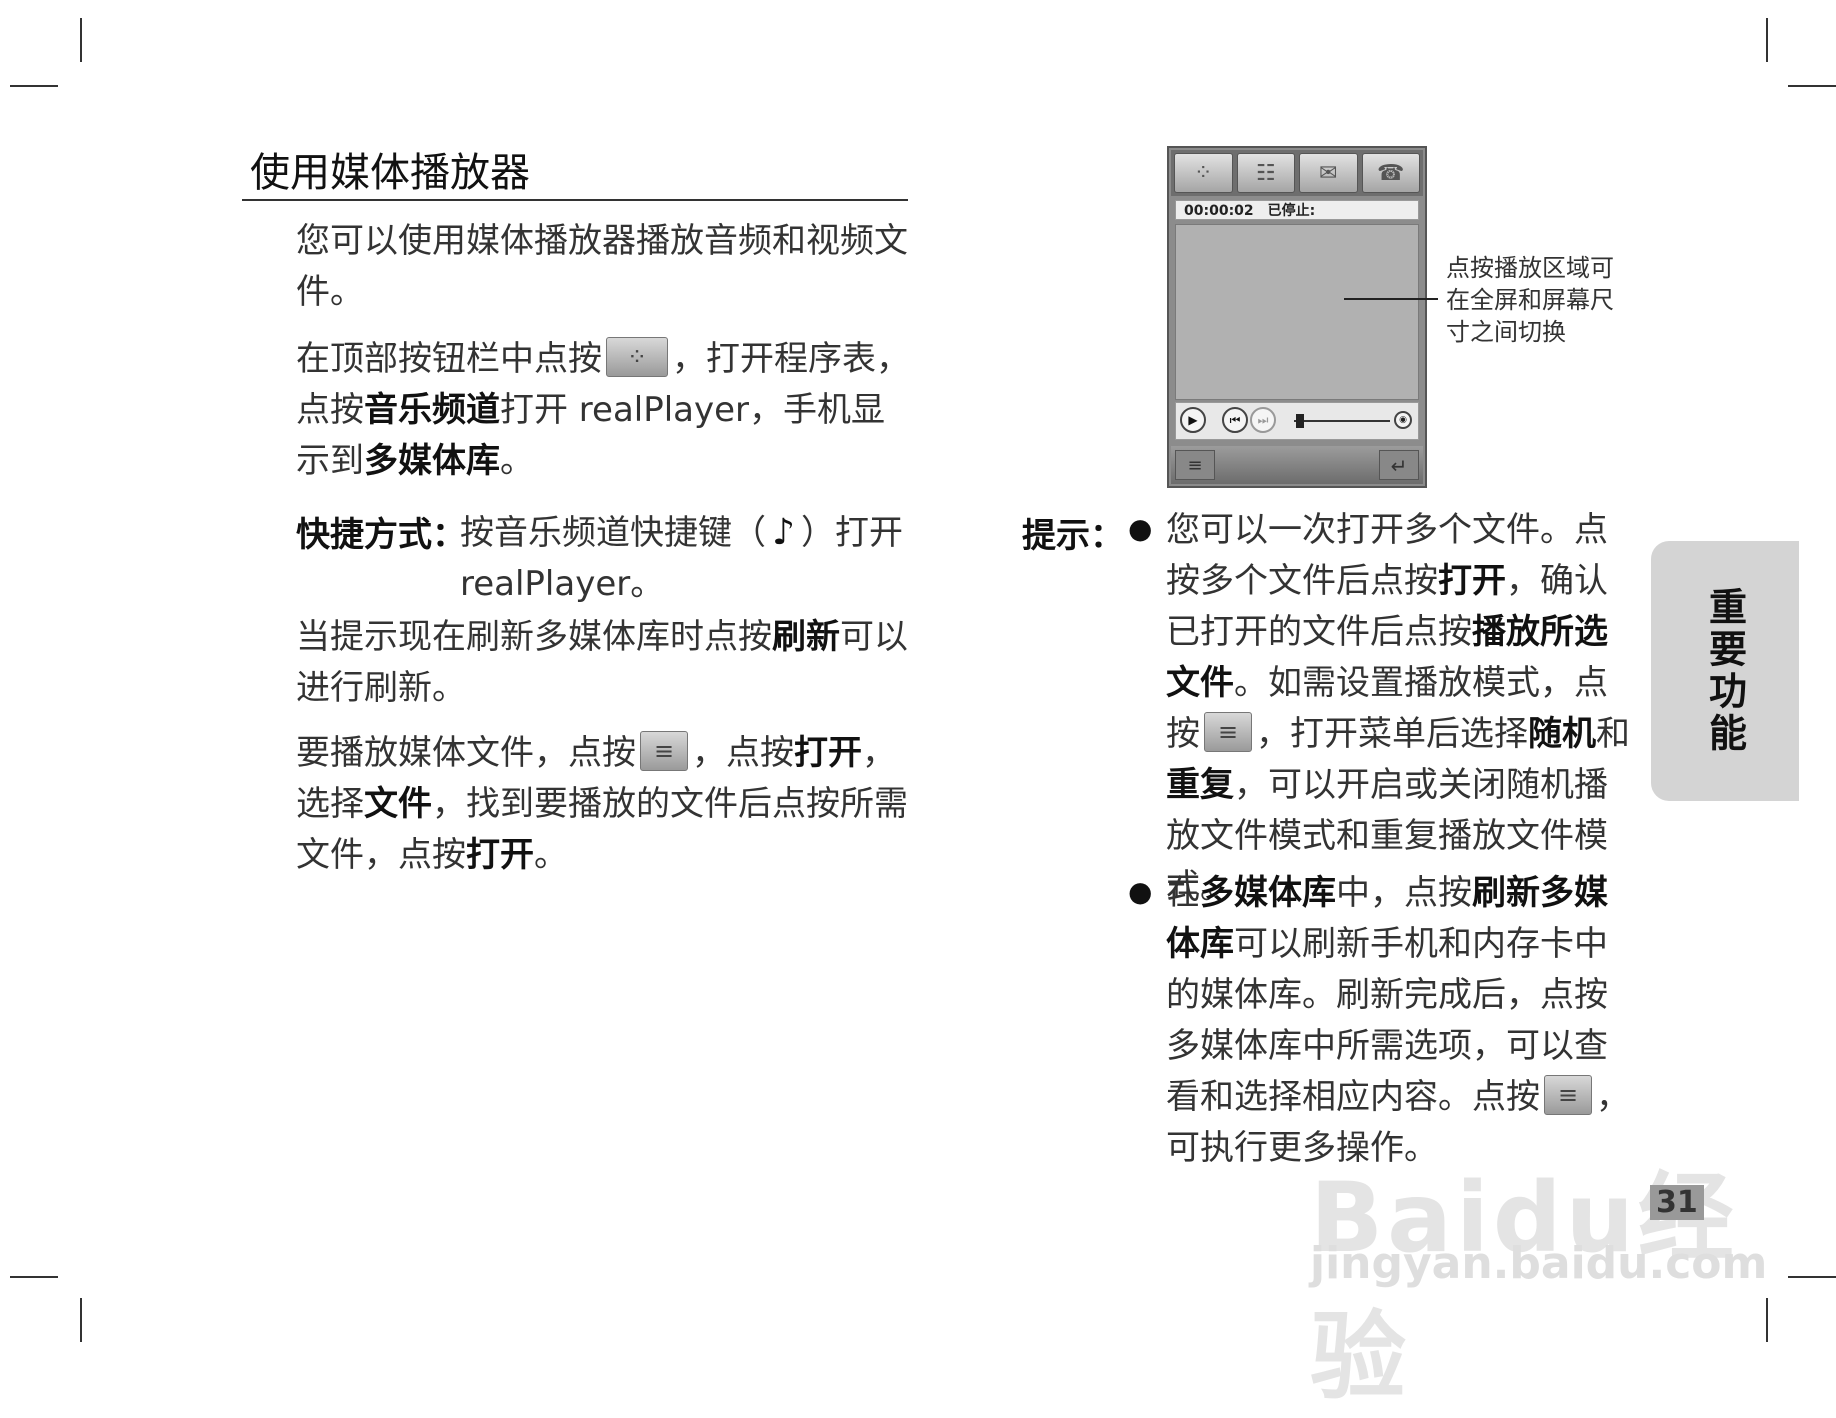  I want to click on shortcut-label: 快捷方式：, so click(381, 535).